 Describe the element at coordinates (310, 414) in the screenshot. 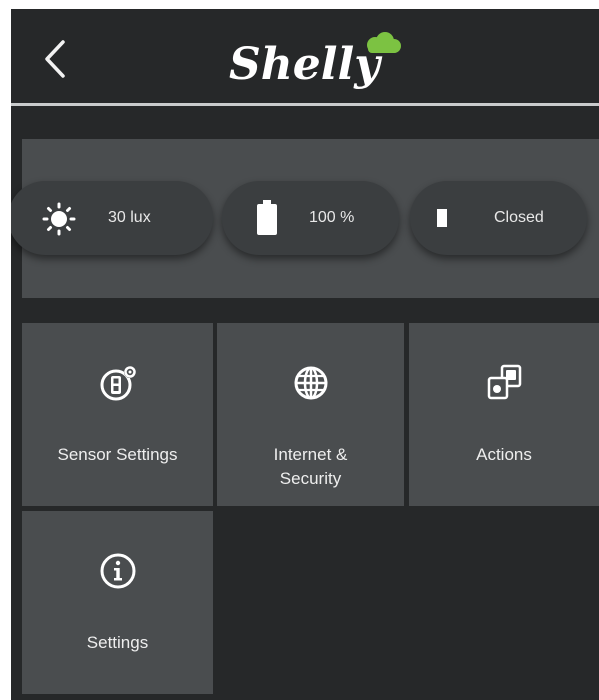

I see `internet-security-tile: Internet & Security` at that location.